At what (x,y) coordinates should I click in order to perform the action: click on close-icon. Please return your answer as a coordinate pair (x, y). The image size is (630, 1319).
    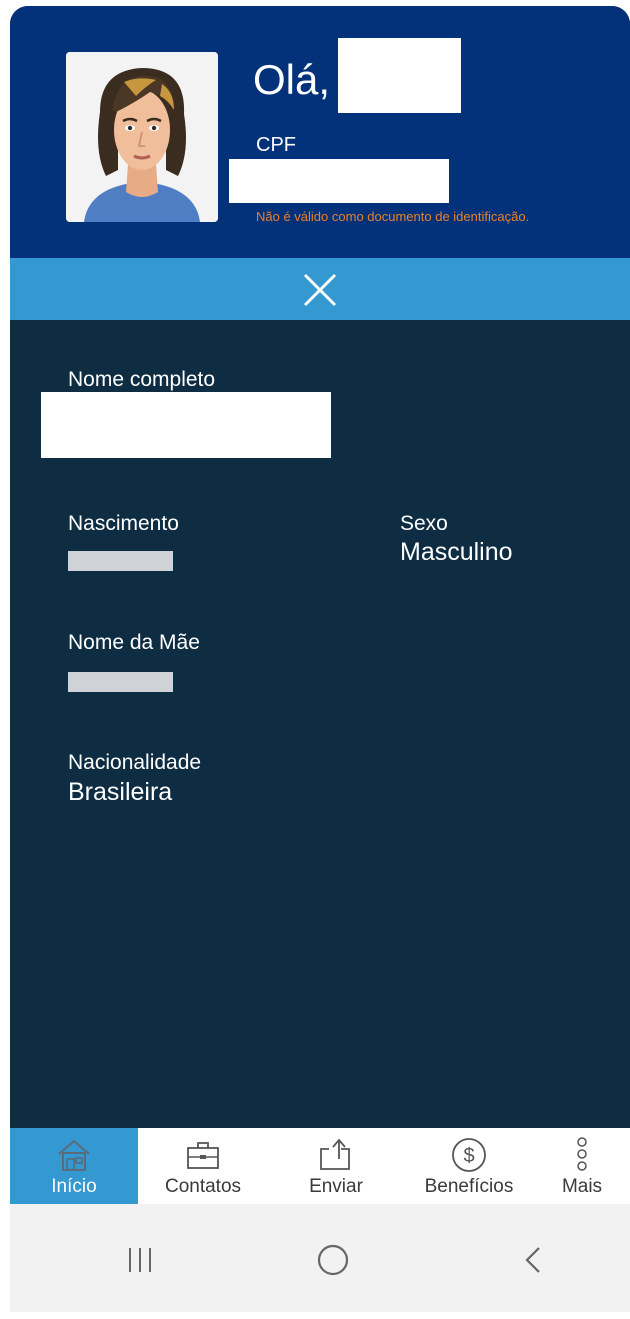
    Looking at the image, I should click on (320, 290).